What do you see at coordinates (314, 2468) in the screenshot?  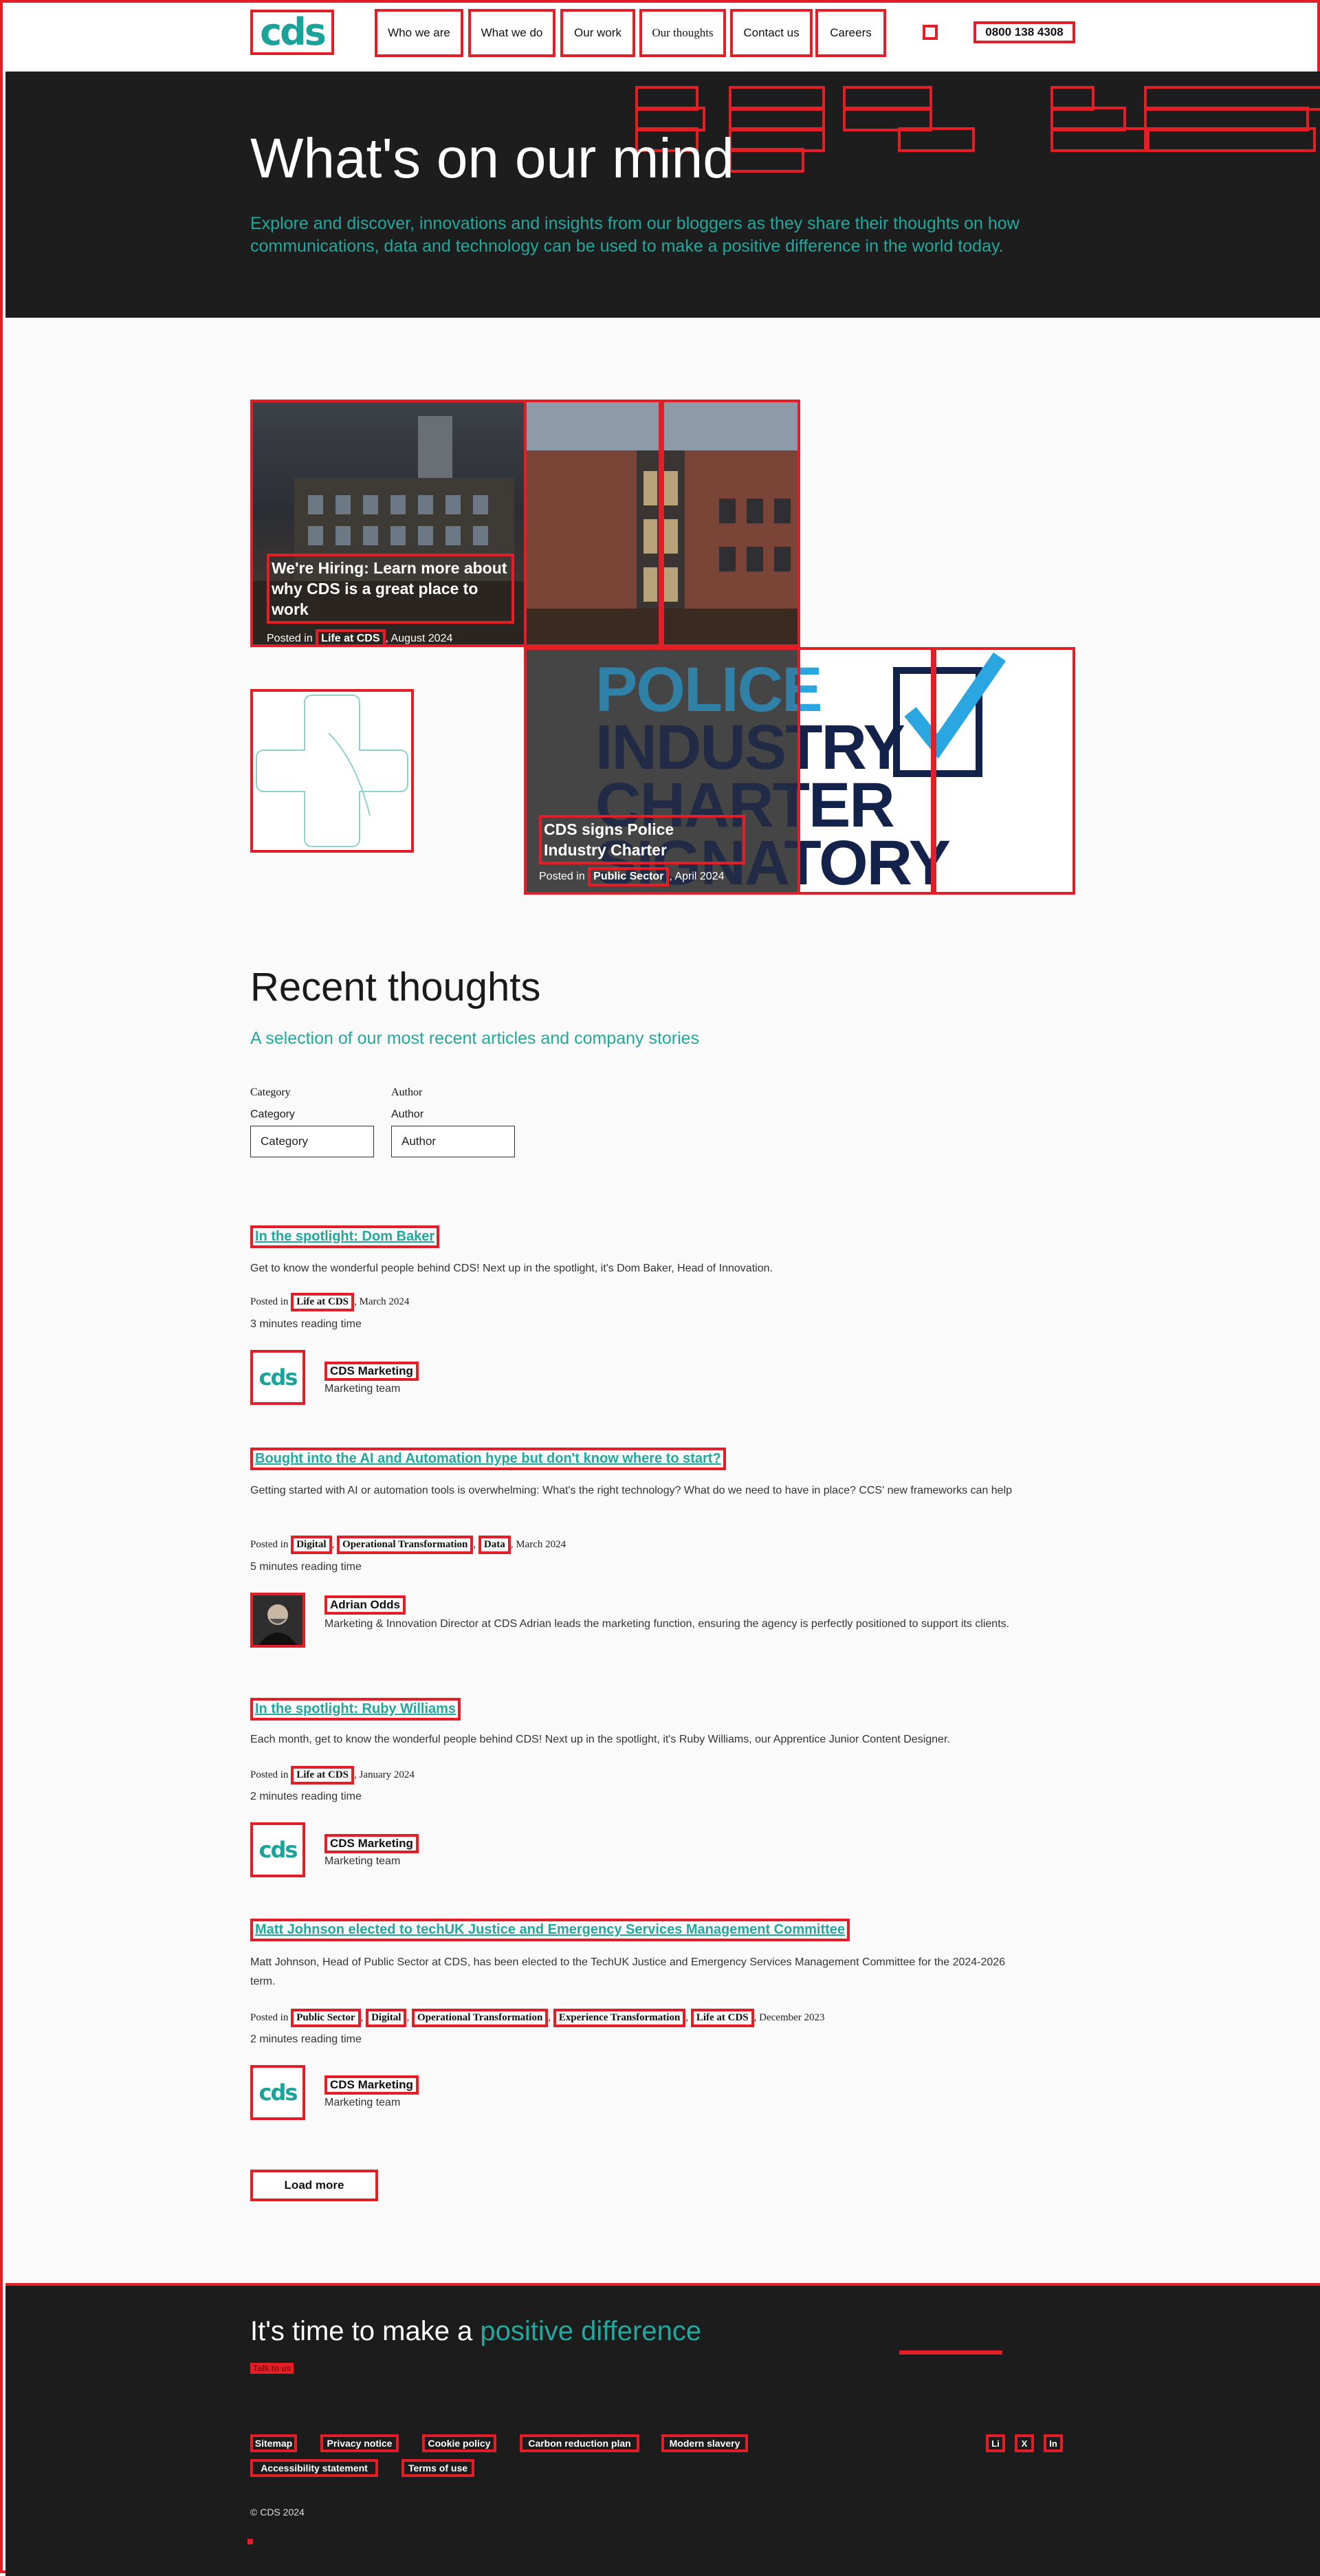 I see `footer-link-accessibility: Accessibility statement` at bounding box center [314, 2468].